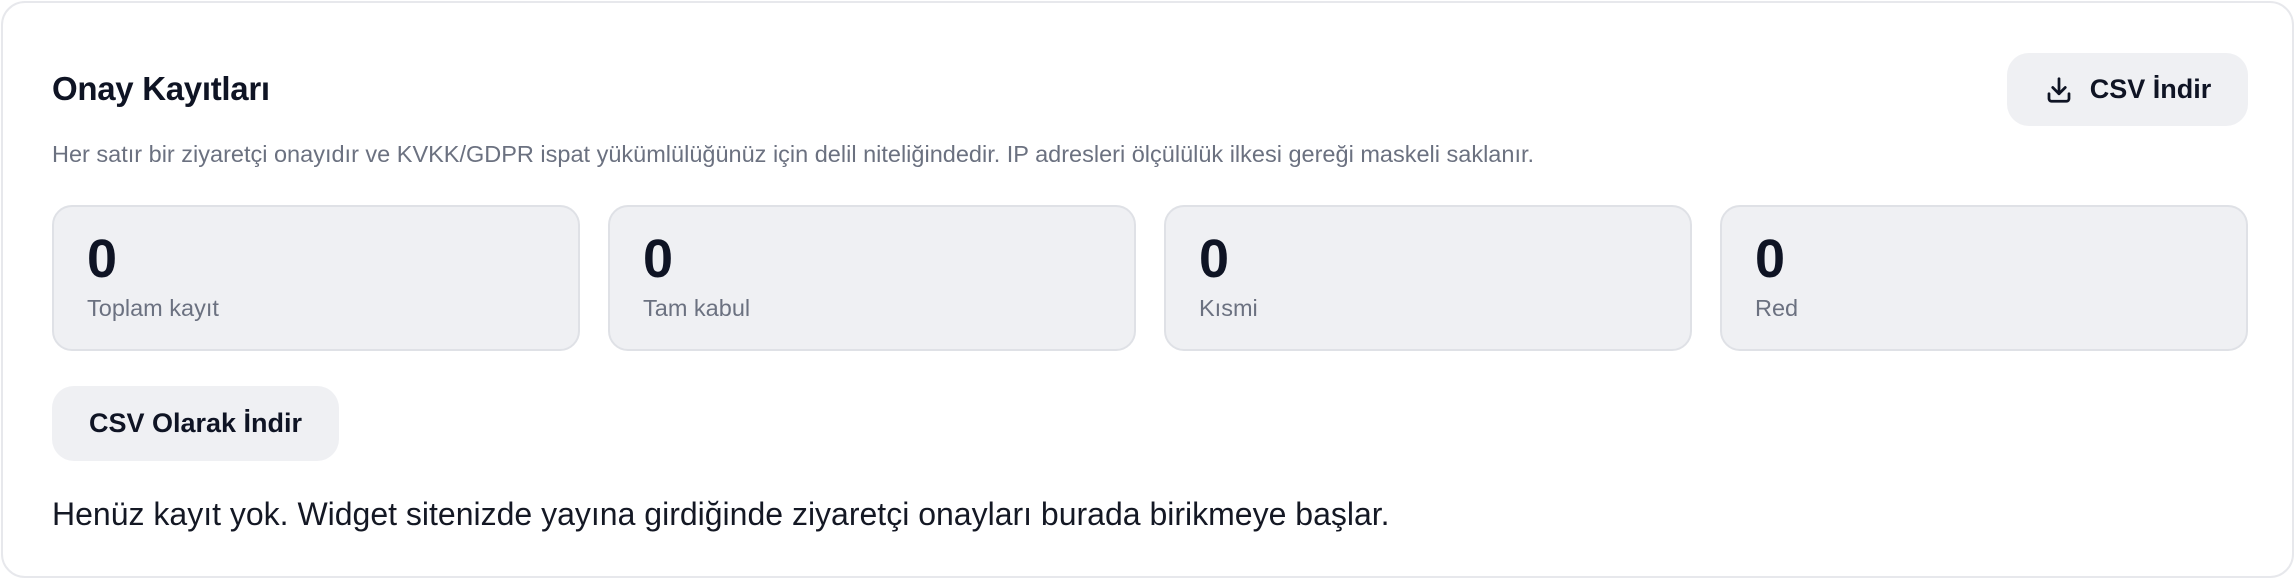 This screenshot has width=2296, height=580. Describe the element at coordinates (1428, 278) in the screenshot. I see `stat-card-partial: 0 Kısmi` at that location.